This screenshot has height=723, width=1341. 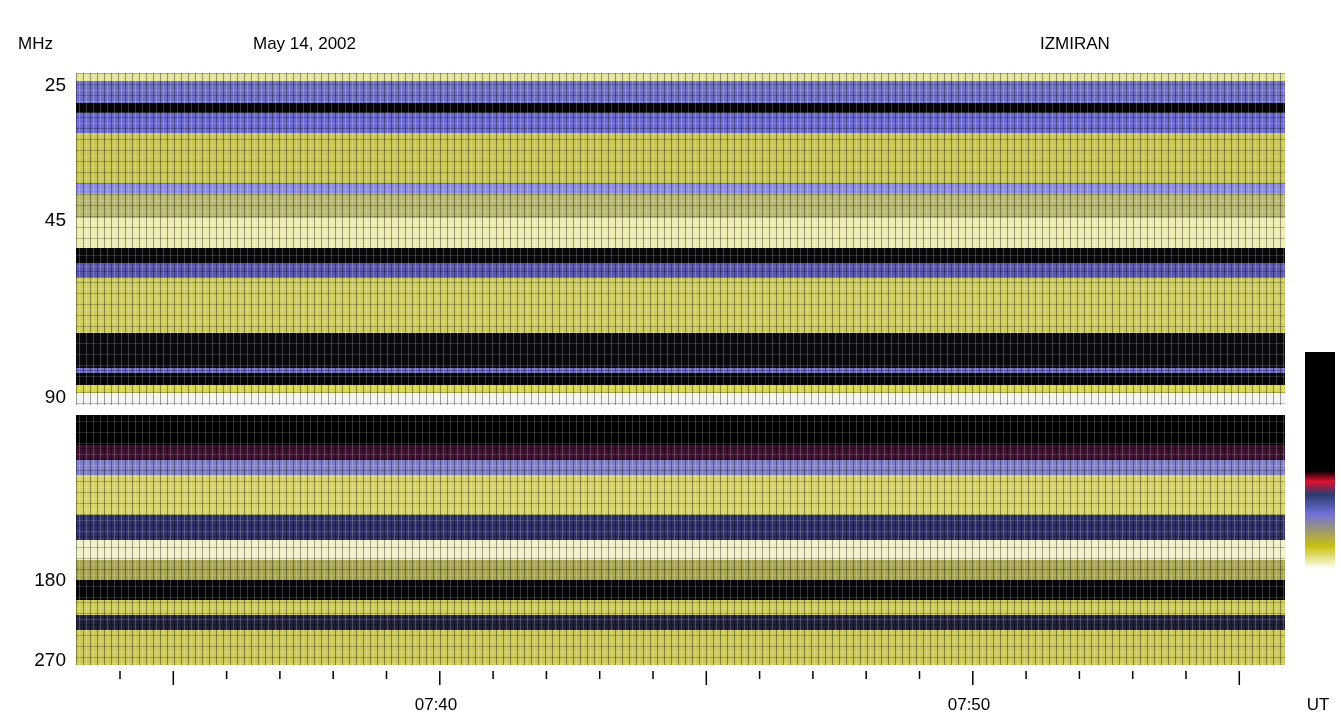 What do you see at coordinates (969, 705) in the screenshot?
I see `time-label: 07:50` at bounding box center [969, 705].